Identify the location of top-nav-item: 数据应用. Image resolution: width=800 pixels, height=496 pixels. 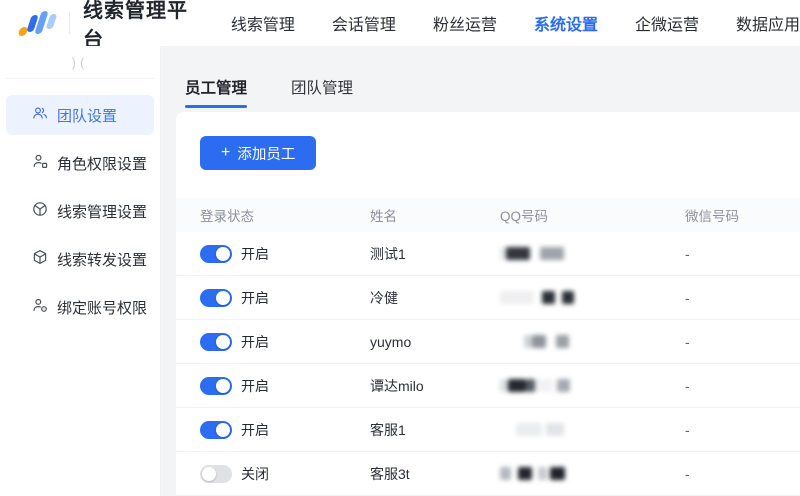
(768, 23).